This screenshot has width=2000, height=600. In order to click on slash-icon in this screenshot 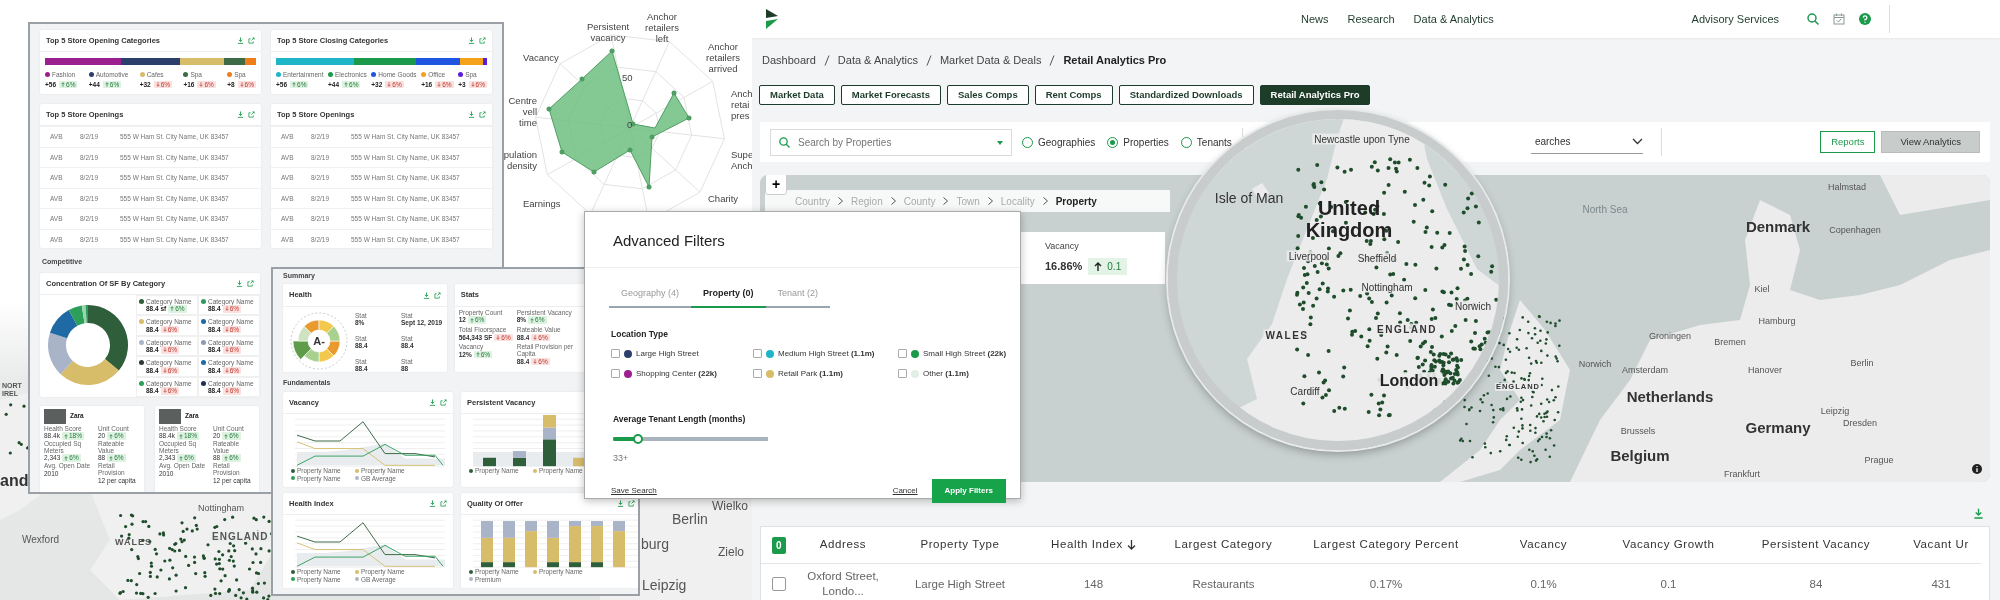, I will do `click(1052, 60)`.